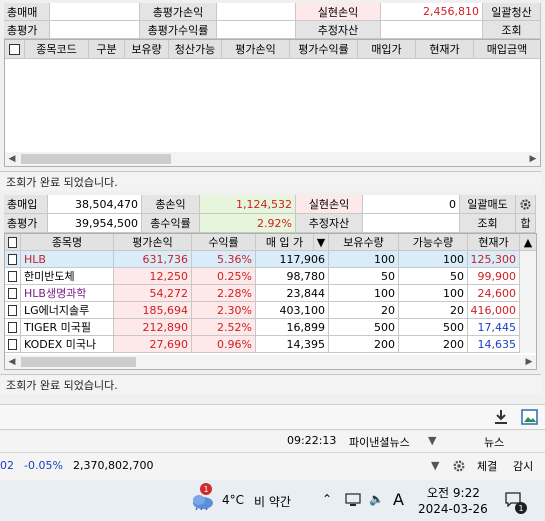 This screenshot has height=521, width=545. What do you see at coordinates (364, 259) in the screenshot?
I see `cell-qty: 100` at bounding box center [364, 259].